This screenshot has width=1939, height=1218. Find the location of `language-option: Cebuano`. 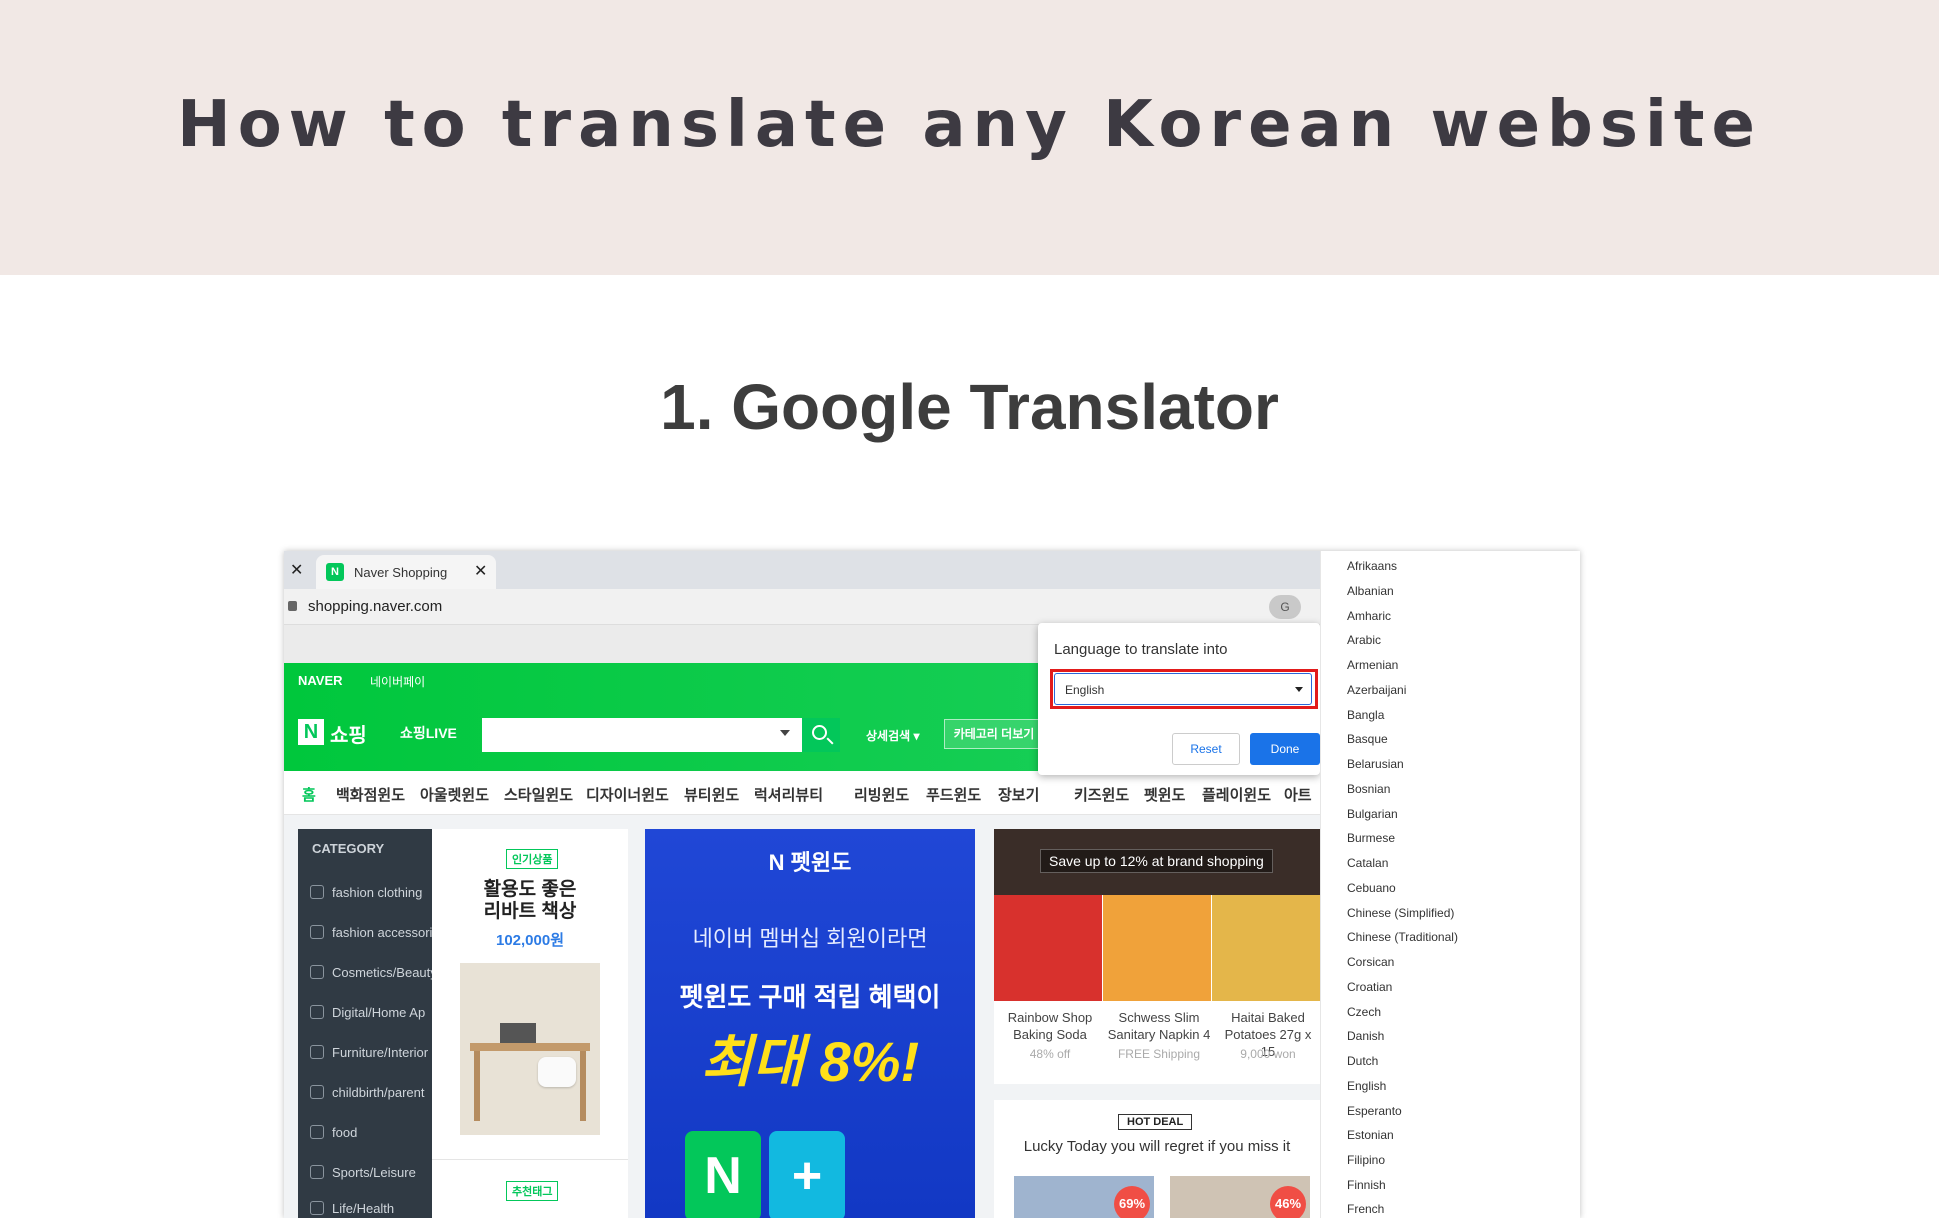

language-option: Cebuano is located at coordinates (1371, 888).